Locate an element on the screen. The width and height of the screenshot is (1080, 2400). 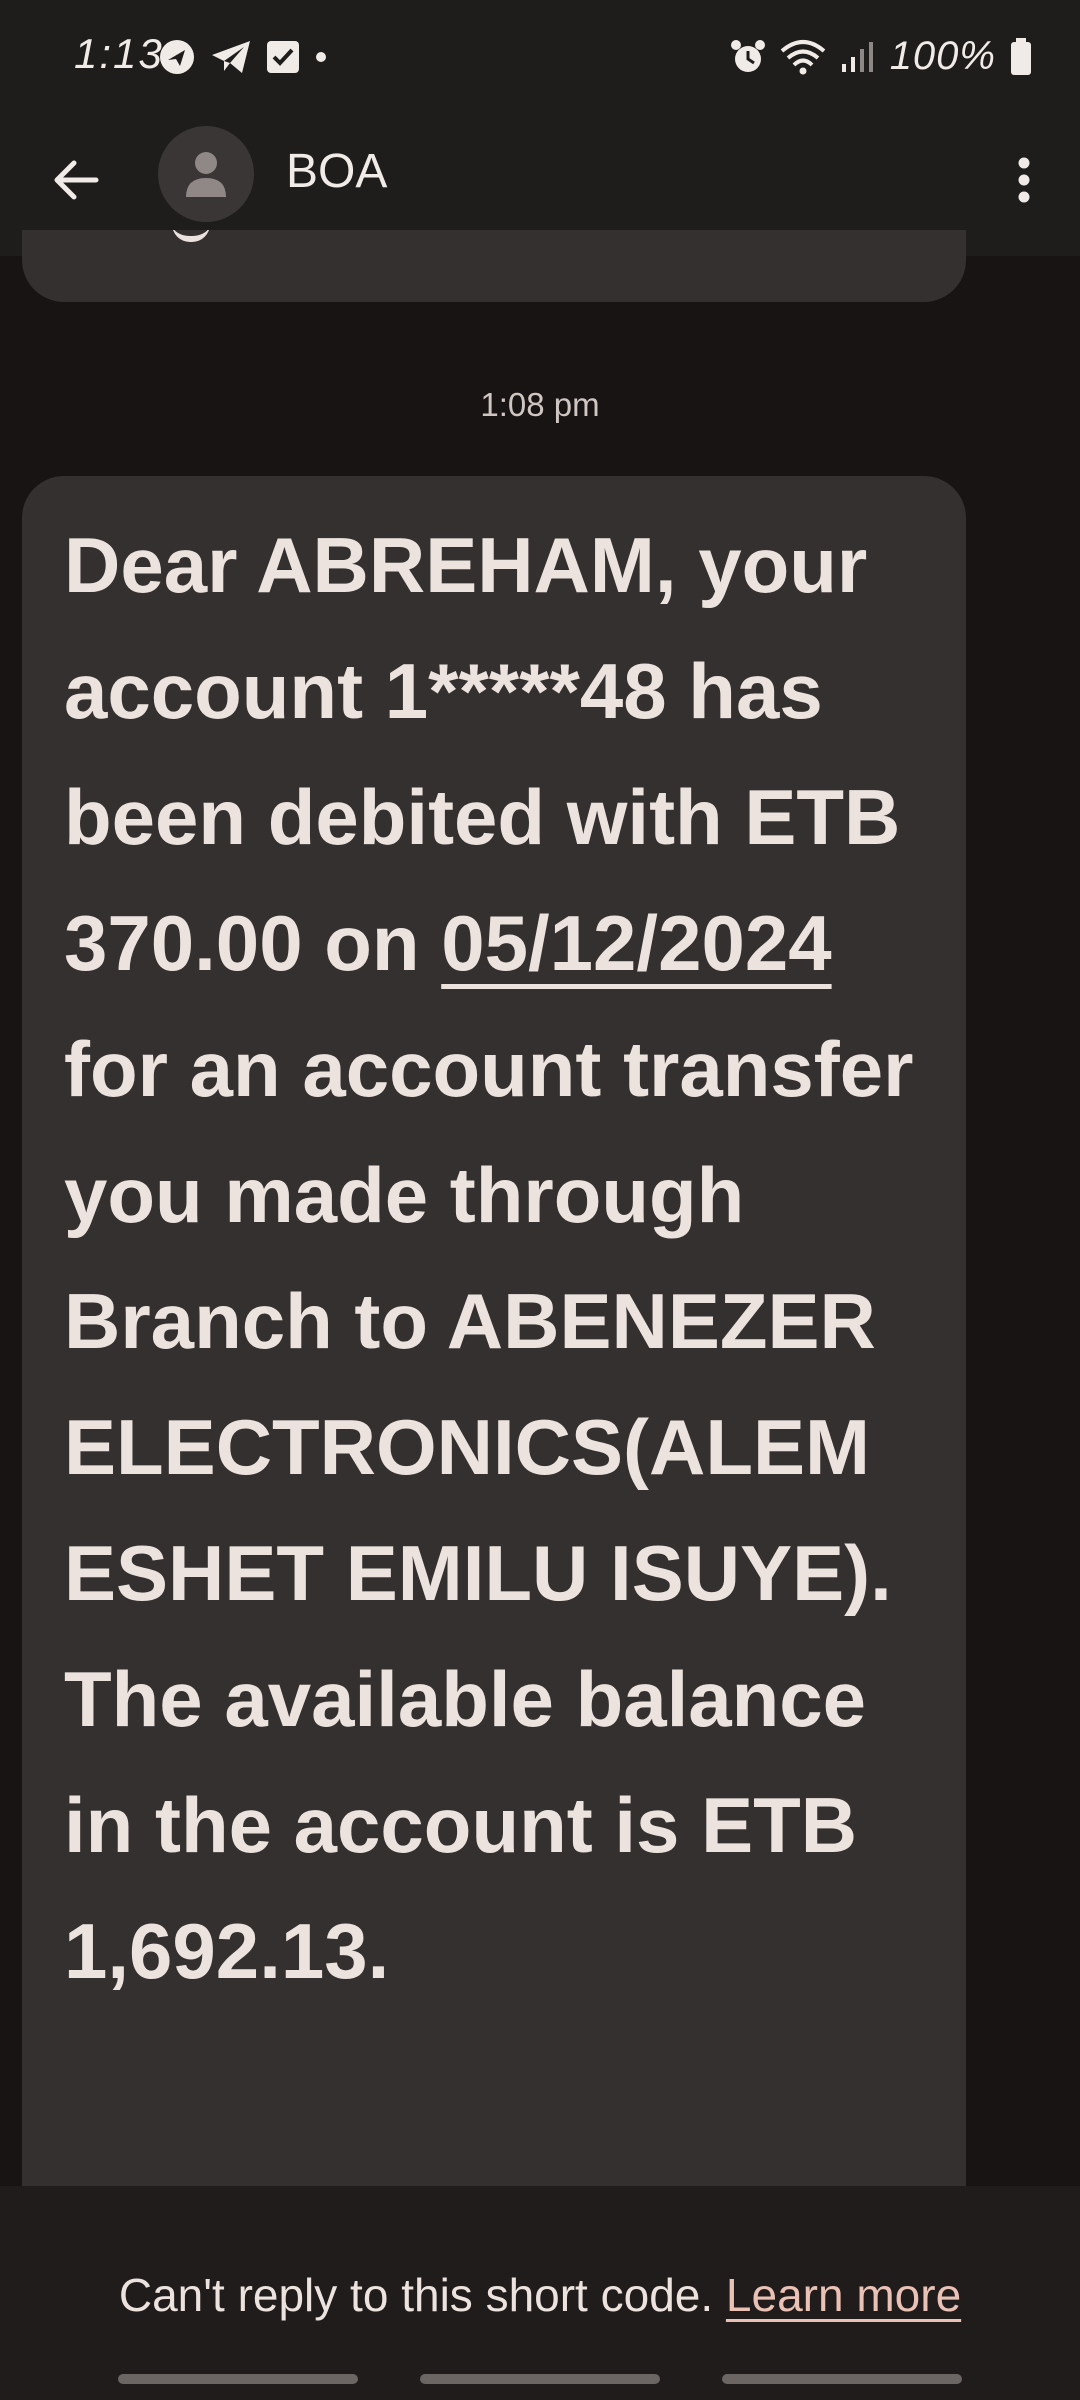
nav-handle-left is located at coordinates (238, 2379).